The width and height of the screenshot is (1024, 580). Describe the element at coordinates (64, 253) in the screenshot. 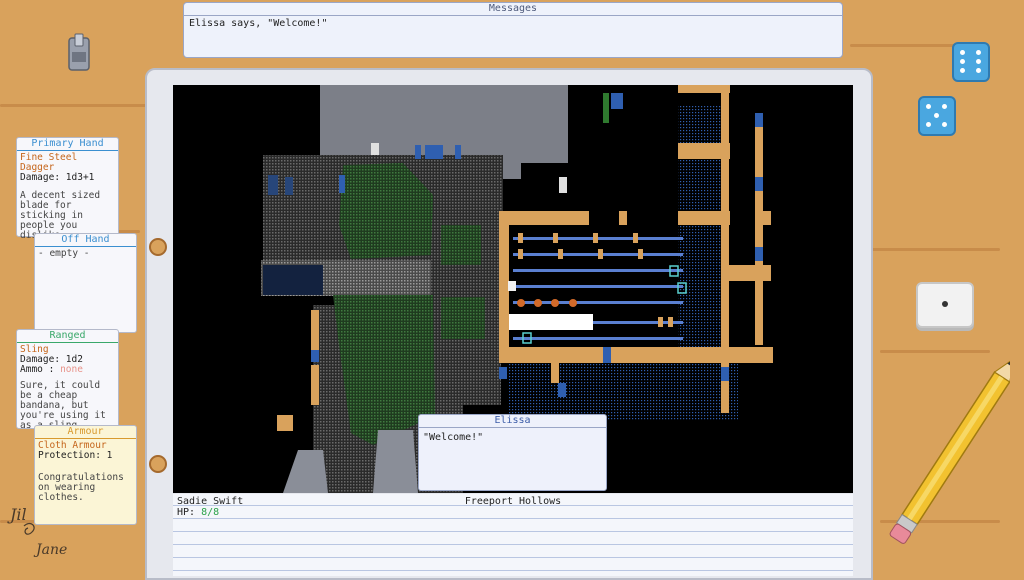

I see `off-hand-item: - empty -` at that location.